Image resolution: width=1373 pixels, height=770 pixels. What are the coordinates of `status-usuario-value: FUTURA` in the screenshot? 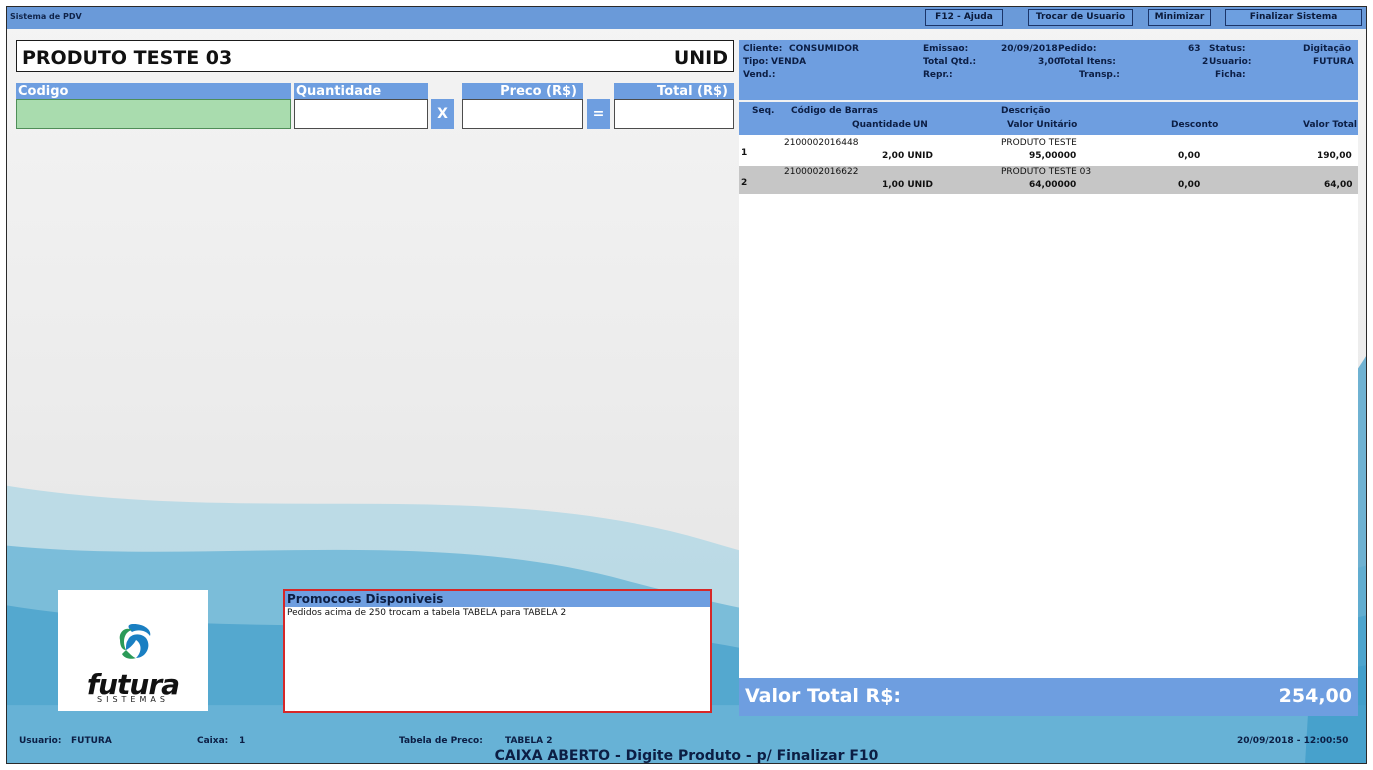 It's located at (91, 741).